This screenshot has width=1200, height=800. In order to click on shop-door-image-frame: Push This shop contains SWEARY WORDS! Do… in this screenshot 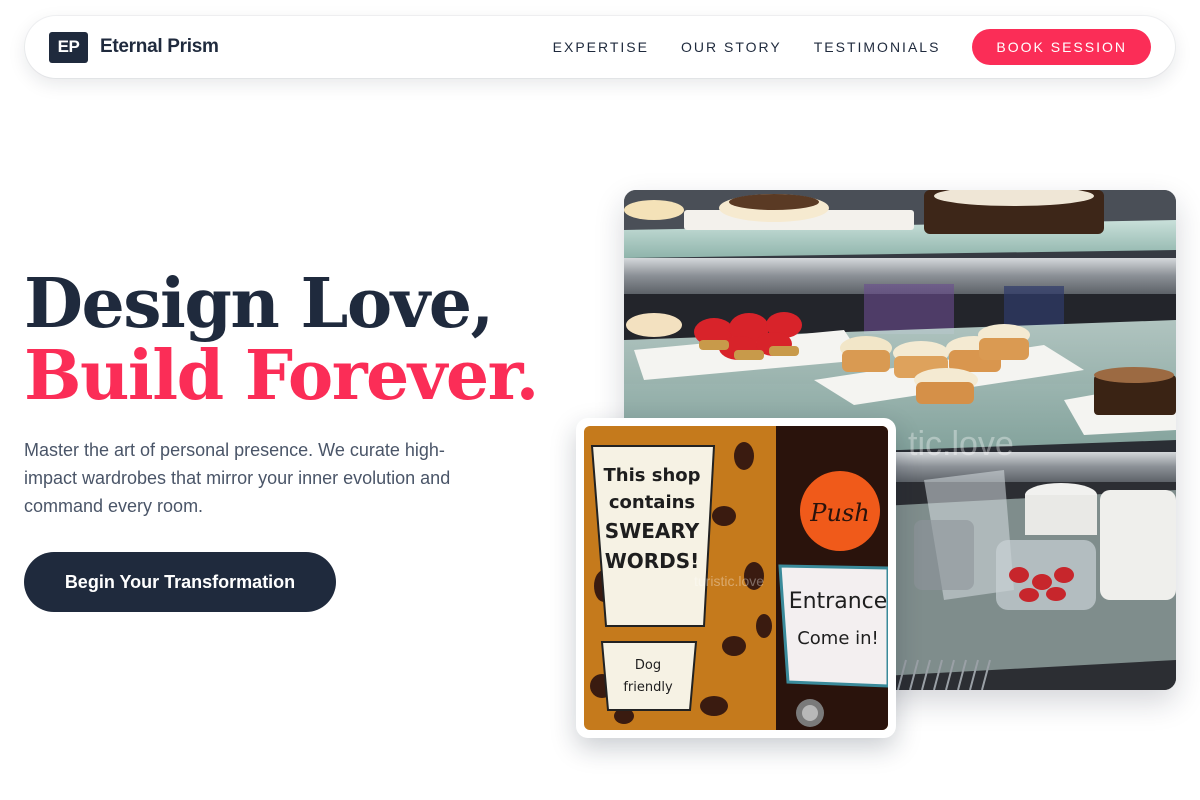, I will do `click(736, 578)`.